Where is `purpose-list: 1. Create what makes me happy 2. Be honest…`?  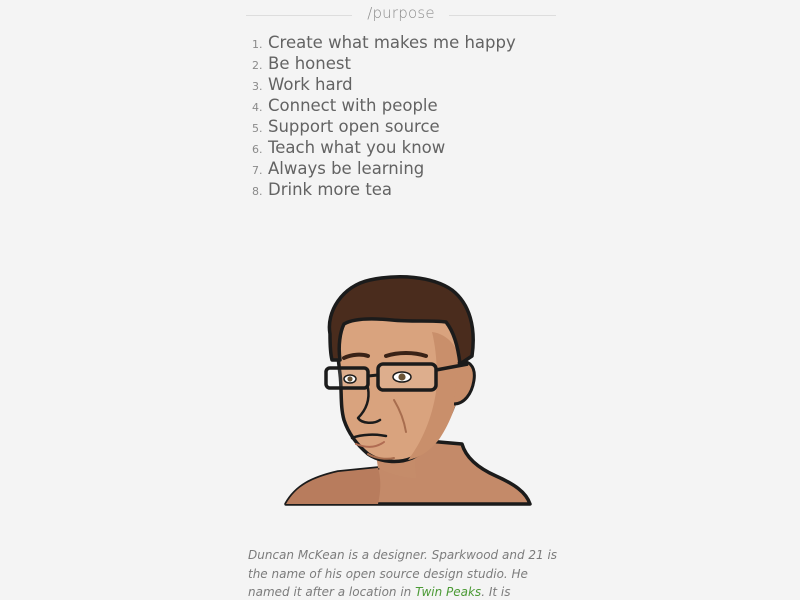
purpose-list: 1. Create what makes me happy 2. Be honest… is located at coordinates (384, 116).